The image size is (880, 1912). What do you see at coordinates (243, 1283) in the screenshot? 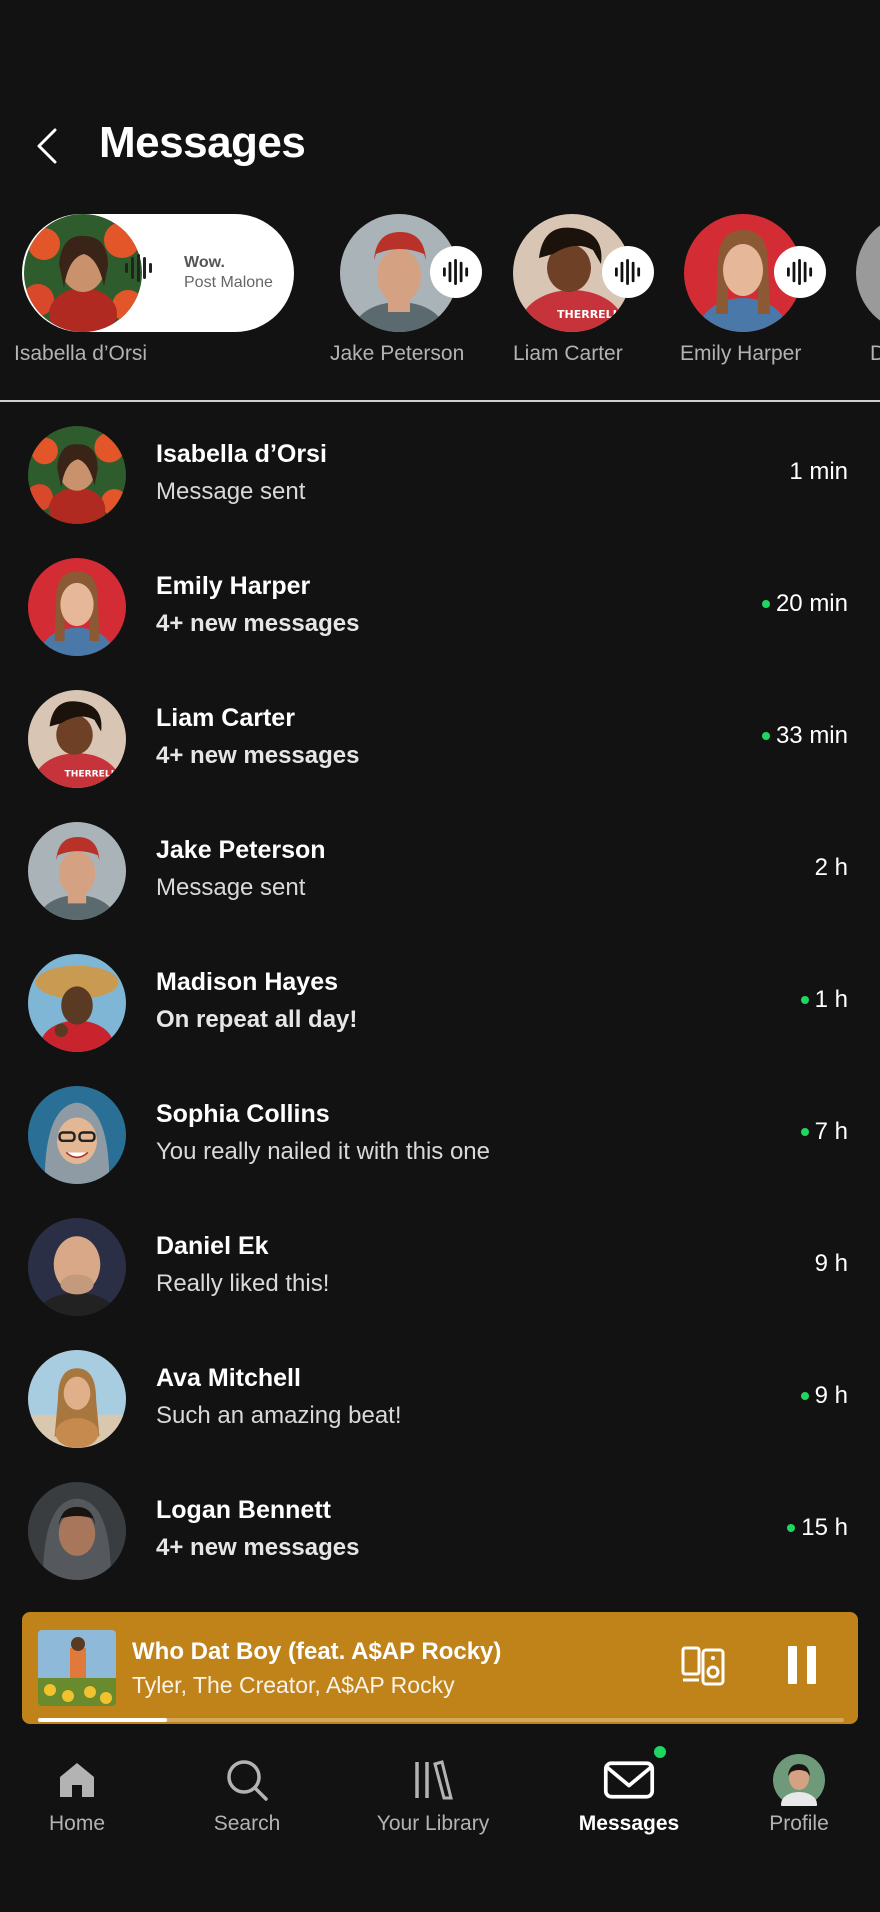
I see `message-preview: Really liked this!` at bounding box center [243, 1283].